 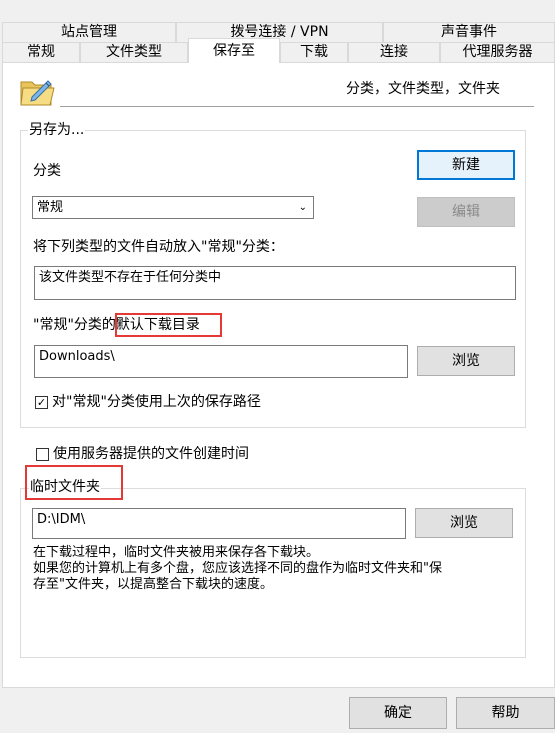 What do you see at coordinates (151, 454) in the screenshot?
I see `server-time-label: 使用服务器提供的文件创建时间` at bounding box center [151, 454].